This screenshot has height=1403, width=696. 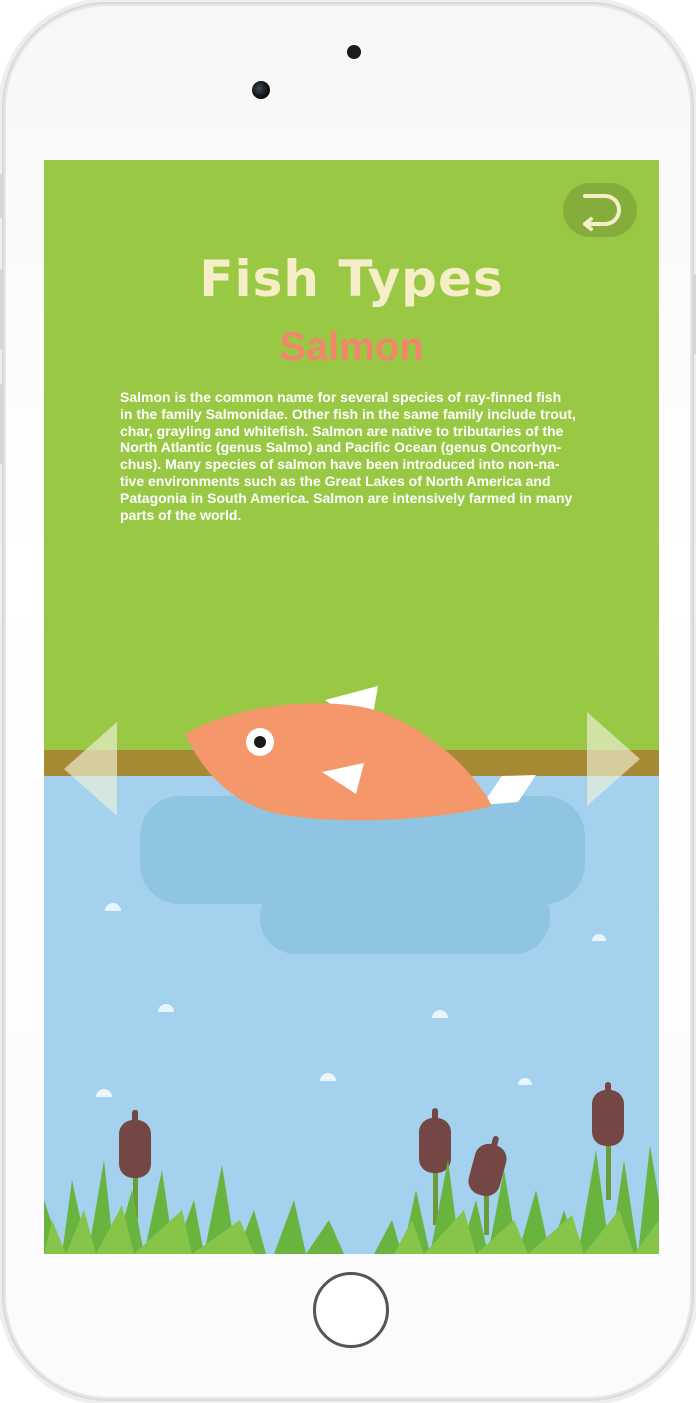 I want to click on earpiece-icon, so click(x=354, y=52).